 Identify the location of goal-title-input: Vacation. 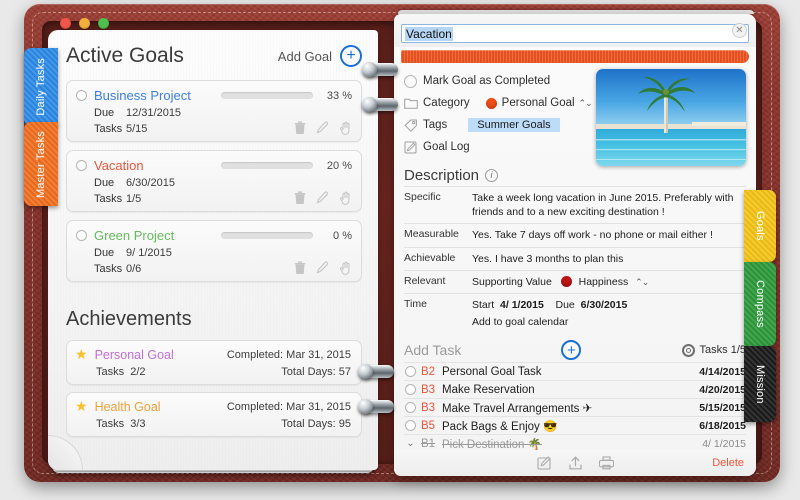
(575, 33).